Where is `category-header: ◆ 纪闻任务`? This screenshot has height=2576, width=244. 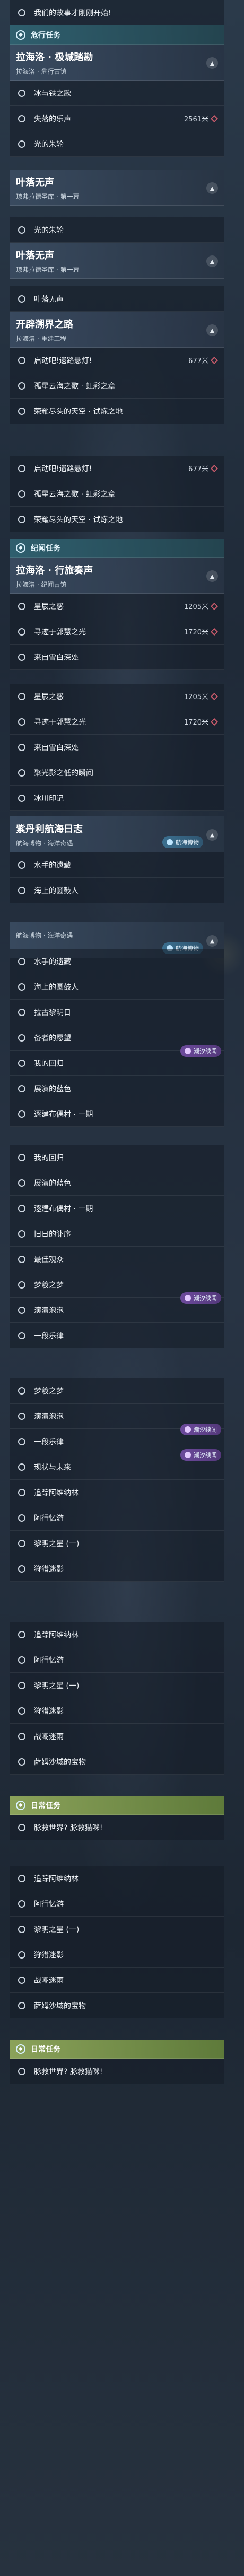 category-header: ◆ 纪闻任务 is located at coordinates (117, 548).